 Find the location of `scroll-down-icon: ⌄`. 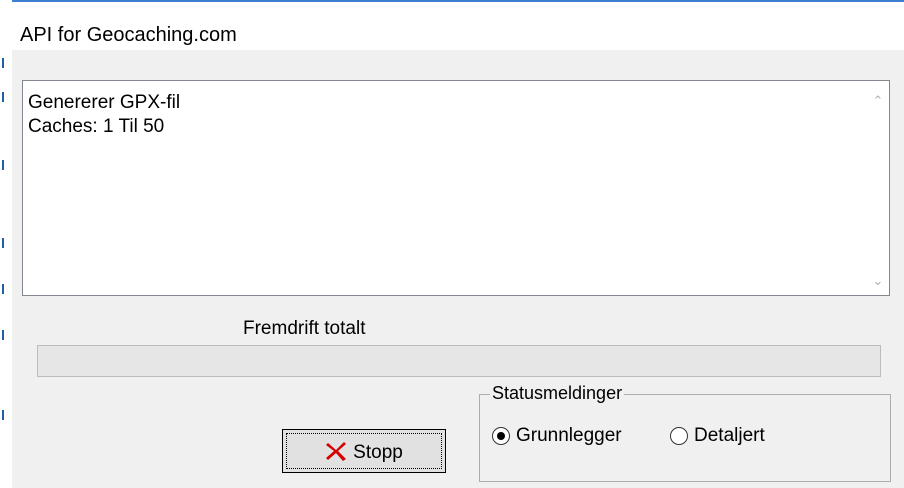

scroll-down-icon: ⌄ is located at coordinates (878, 281).